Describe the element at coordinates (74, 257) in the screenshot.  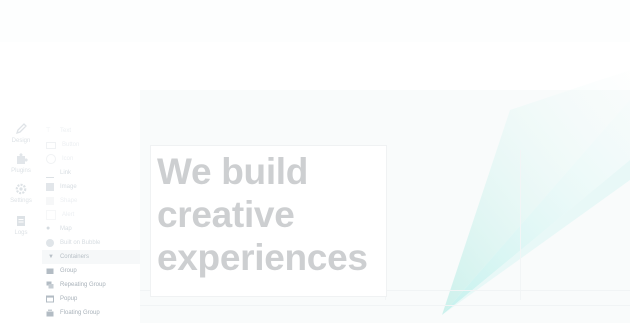
I see `containers-heading: Containers` at that location.